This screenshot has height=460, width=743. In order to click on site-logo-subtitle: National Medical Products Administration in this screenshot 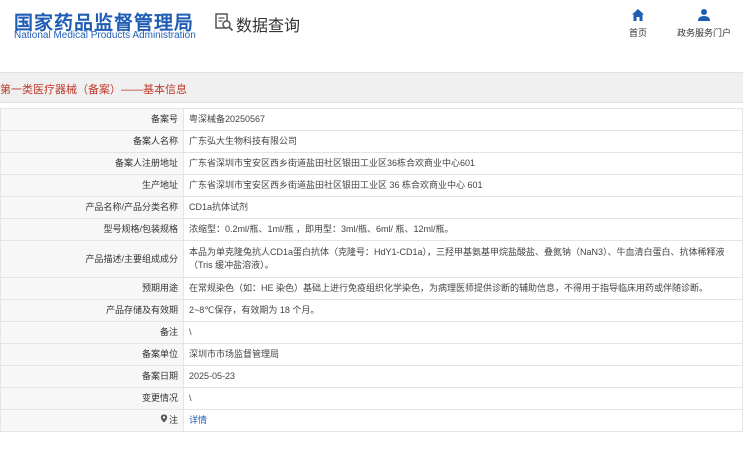, I will do `click(105, 35)`.